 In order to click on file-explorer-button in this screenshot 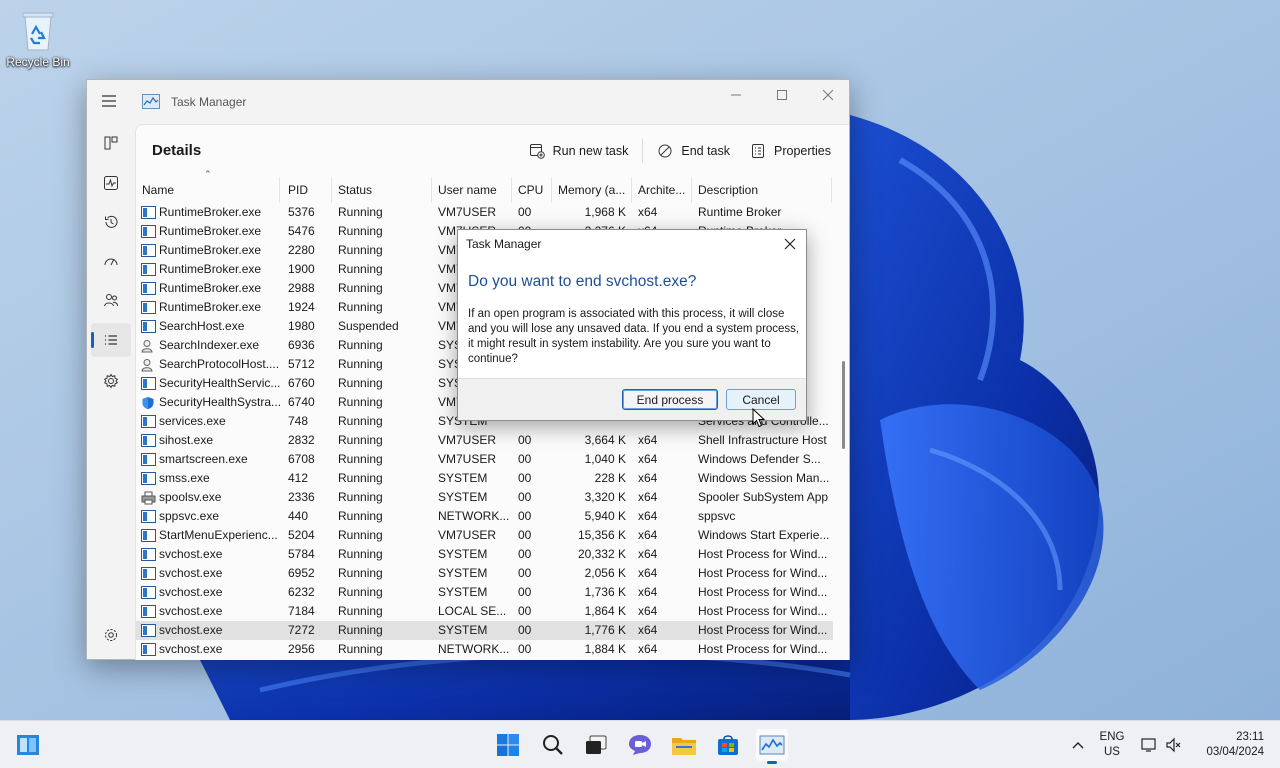, I will do `click(684, 745)`.